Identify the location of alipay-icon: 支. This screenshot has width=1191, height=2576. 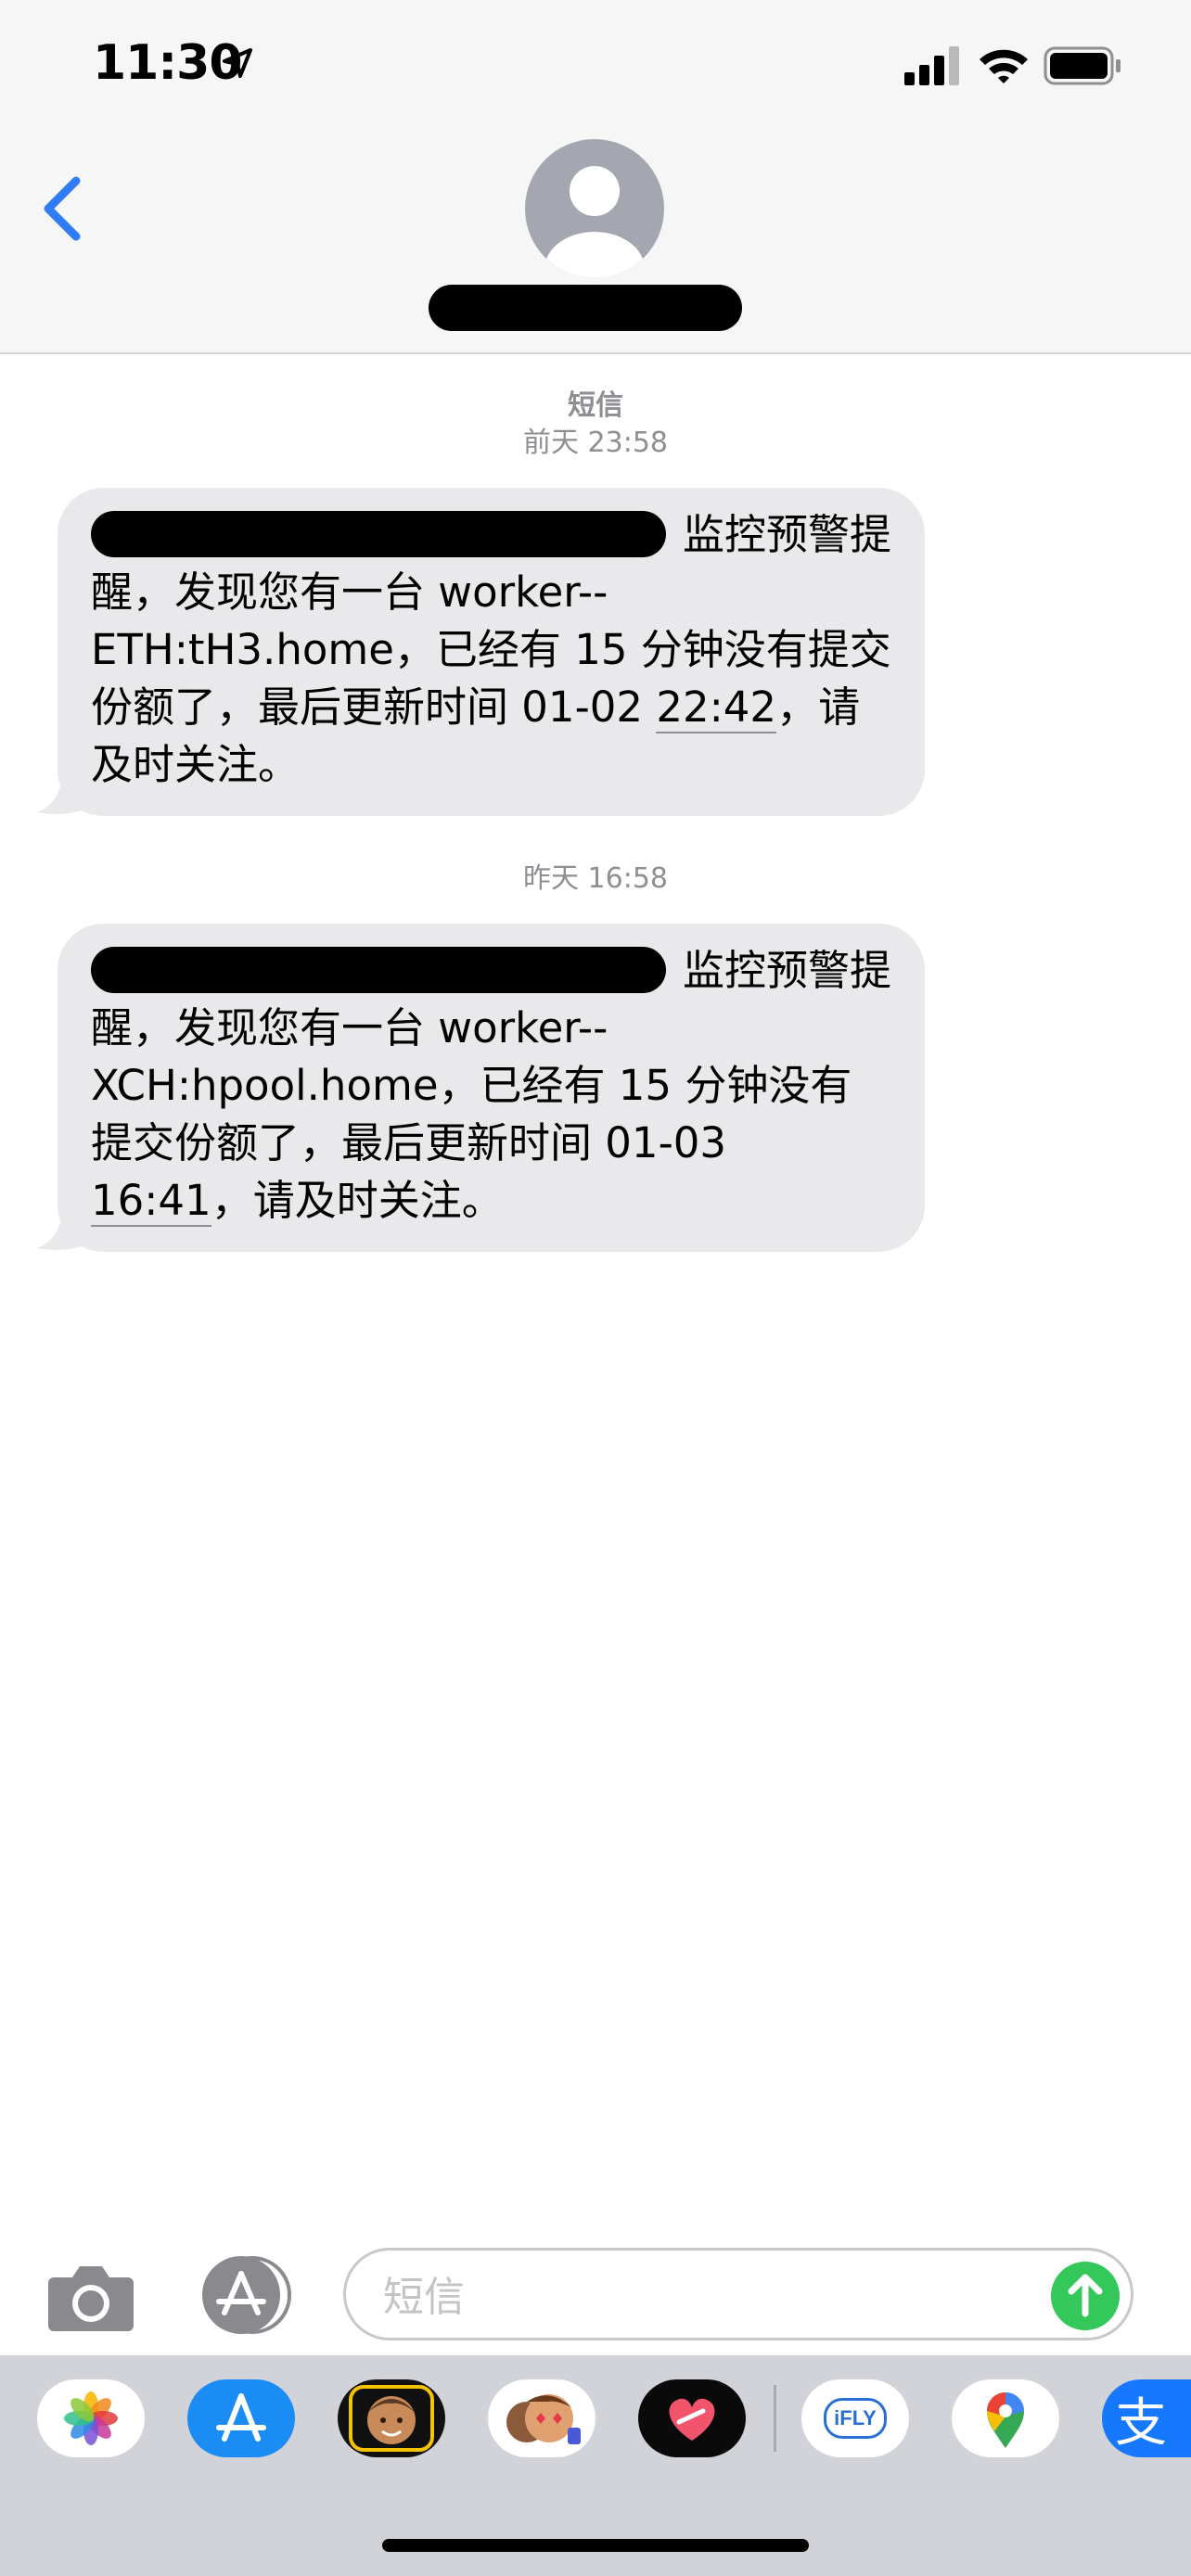
(1147, 2418).